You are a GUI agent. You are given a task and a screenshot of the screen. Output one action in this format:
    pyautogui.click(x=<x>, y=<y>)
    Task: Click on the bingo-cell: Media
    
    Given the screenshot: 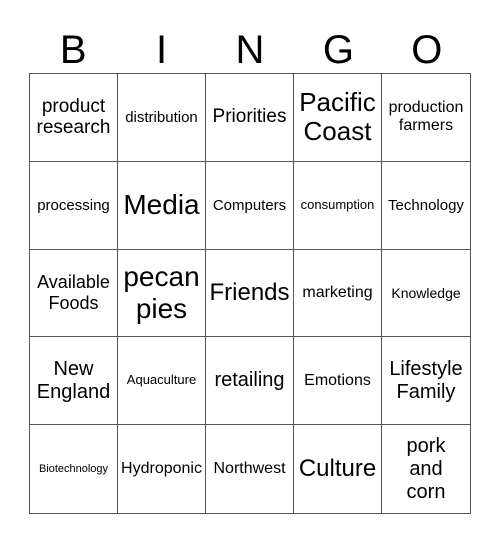 What is the action you would take?
    pyautogui.click(x=162, y=205)
    